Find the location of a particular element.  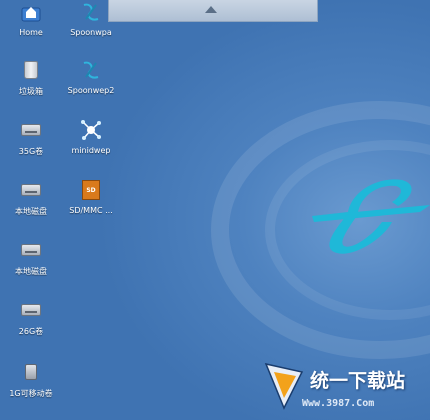

home-folder-icon is located at coordinates (31, 12).